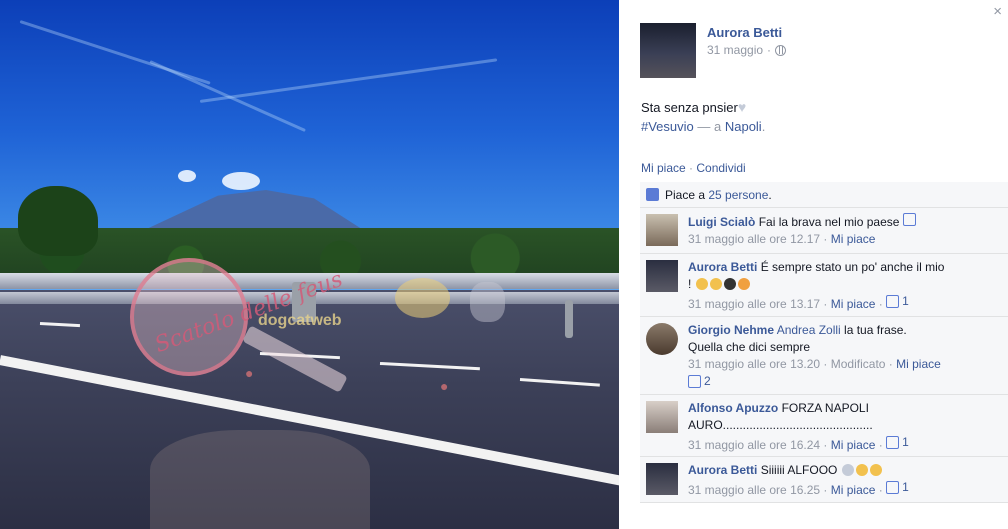 The width and height of the screenshot is (1008, 529). Describe the element at coordinates (909, 219) in the screenshot. I see `thumbs-up-emoji-icon` at that location.